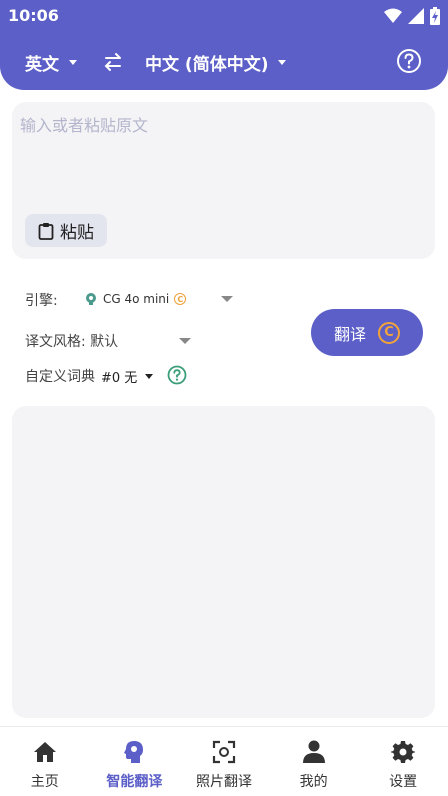  I want to click on nav-item-label: 照片翻译, so click(223, 782).